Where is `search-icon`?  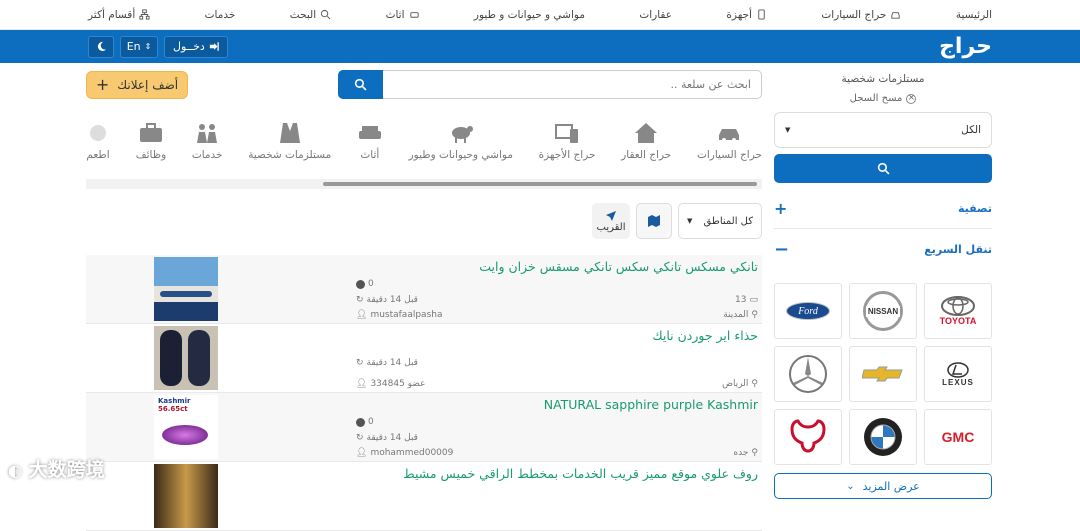
search-icon is located at coordinates (360, 84).